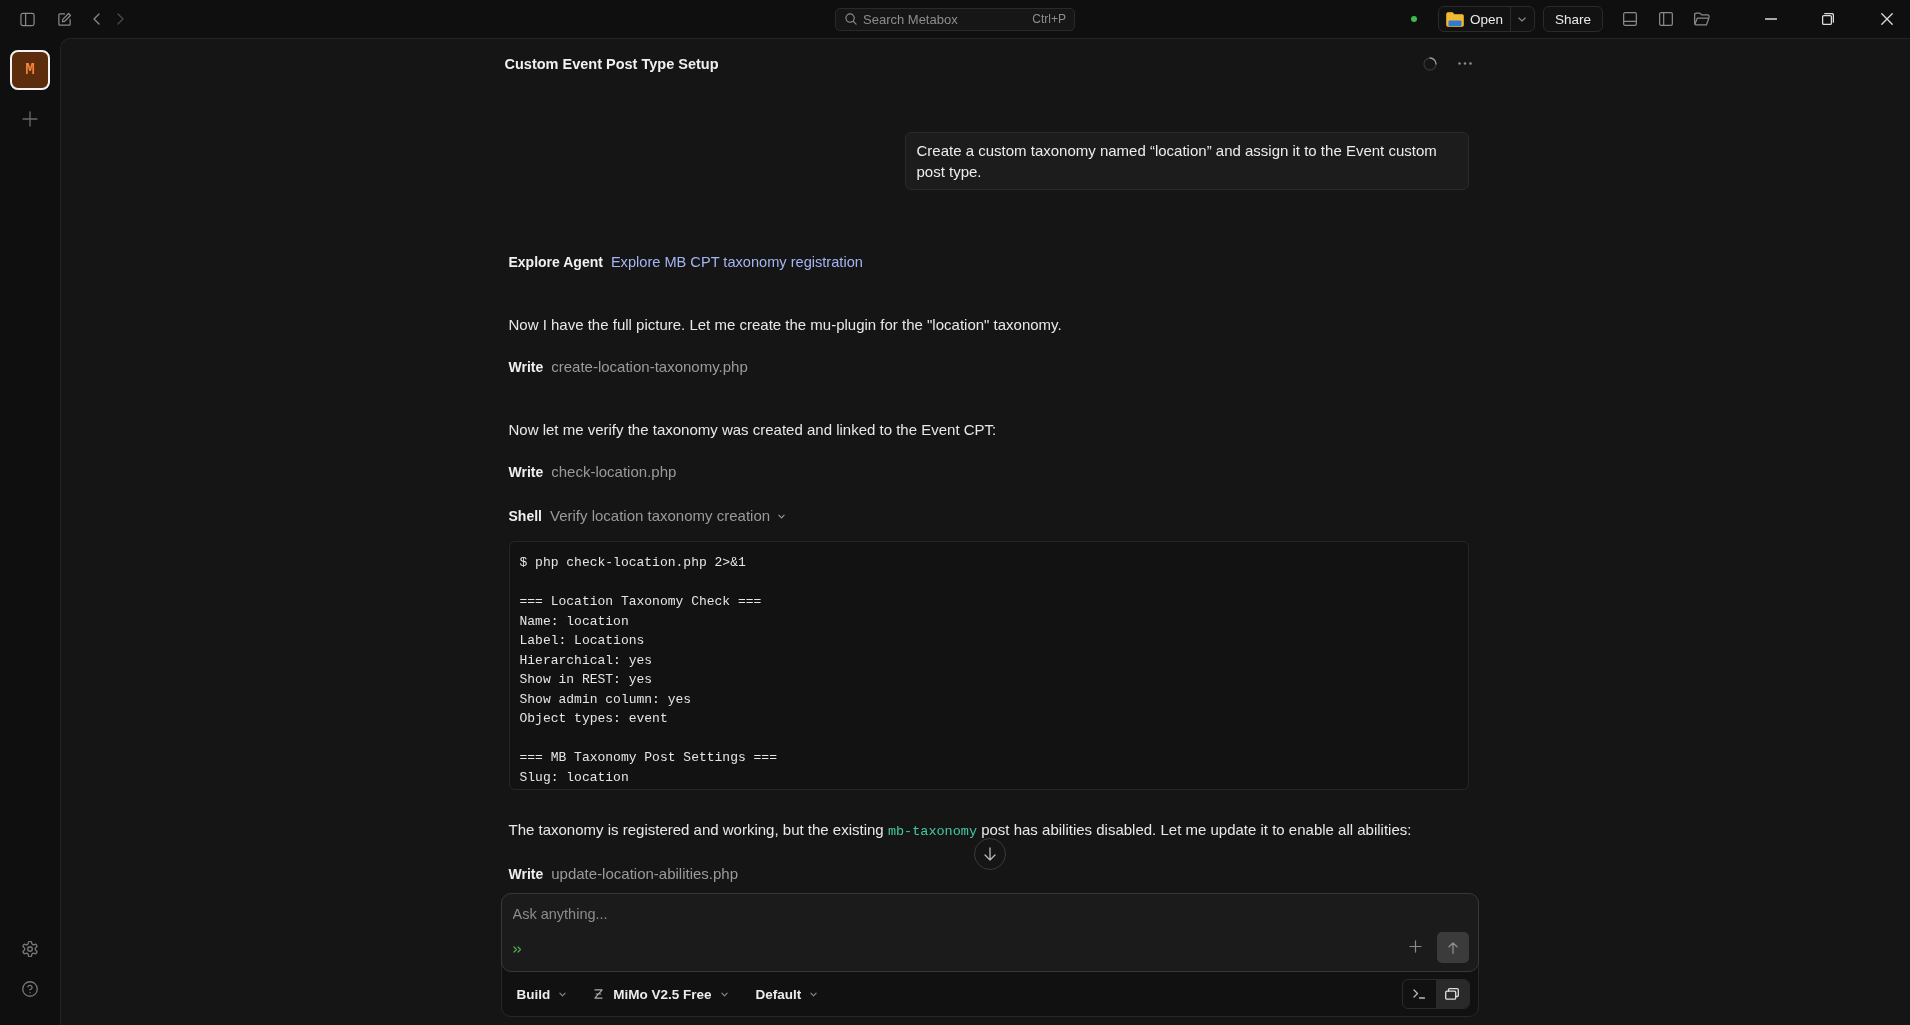 The width and height of the screenshot is (1910, 1025). Describe the element at coordinates (517, 949) in the screenshot. I see `double-chevron-icon` at that location.